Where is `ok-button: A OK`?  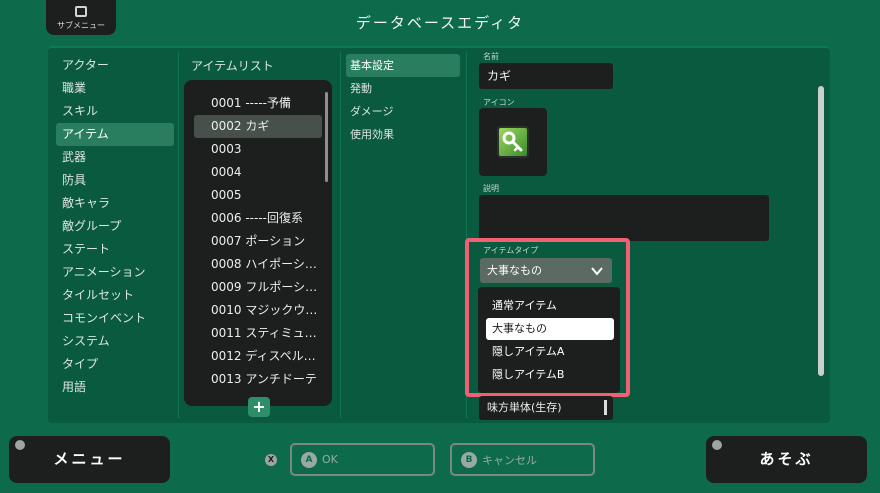 ok-button: A OK is located at coordinates (362, 459).